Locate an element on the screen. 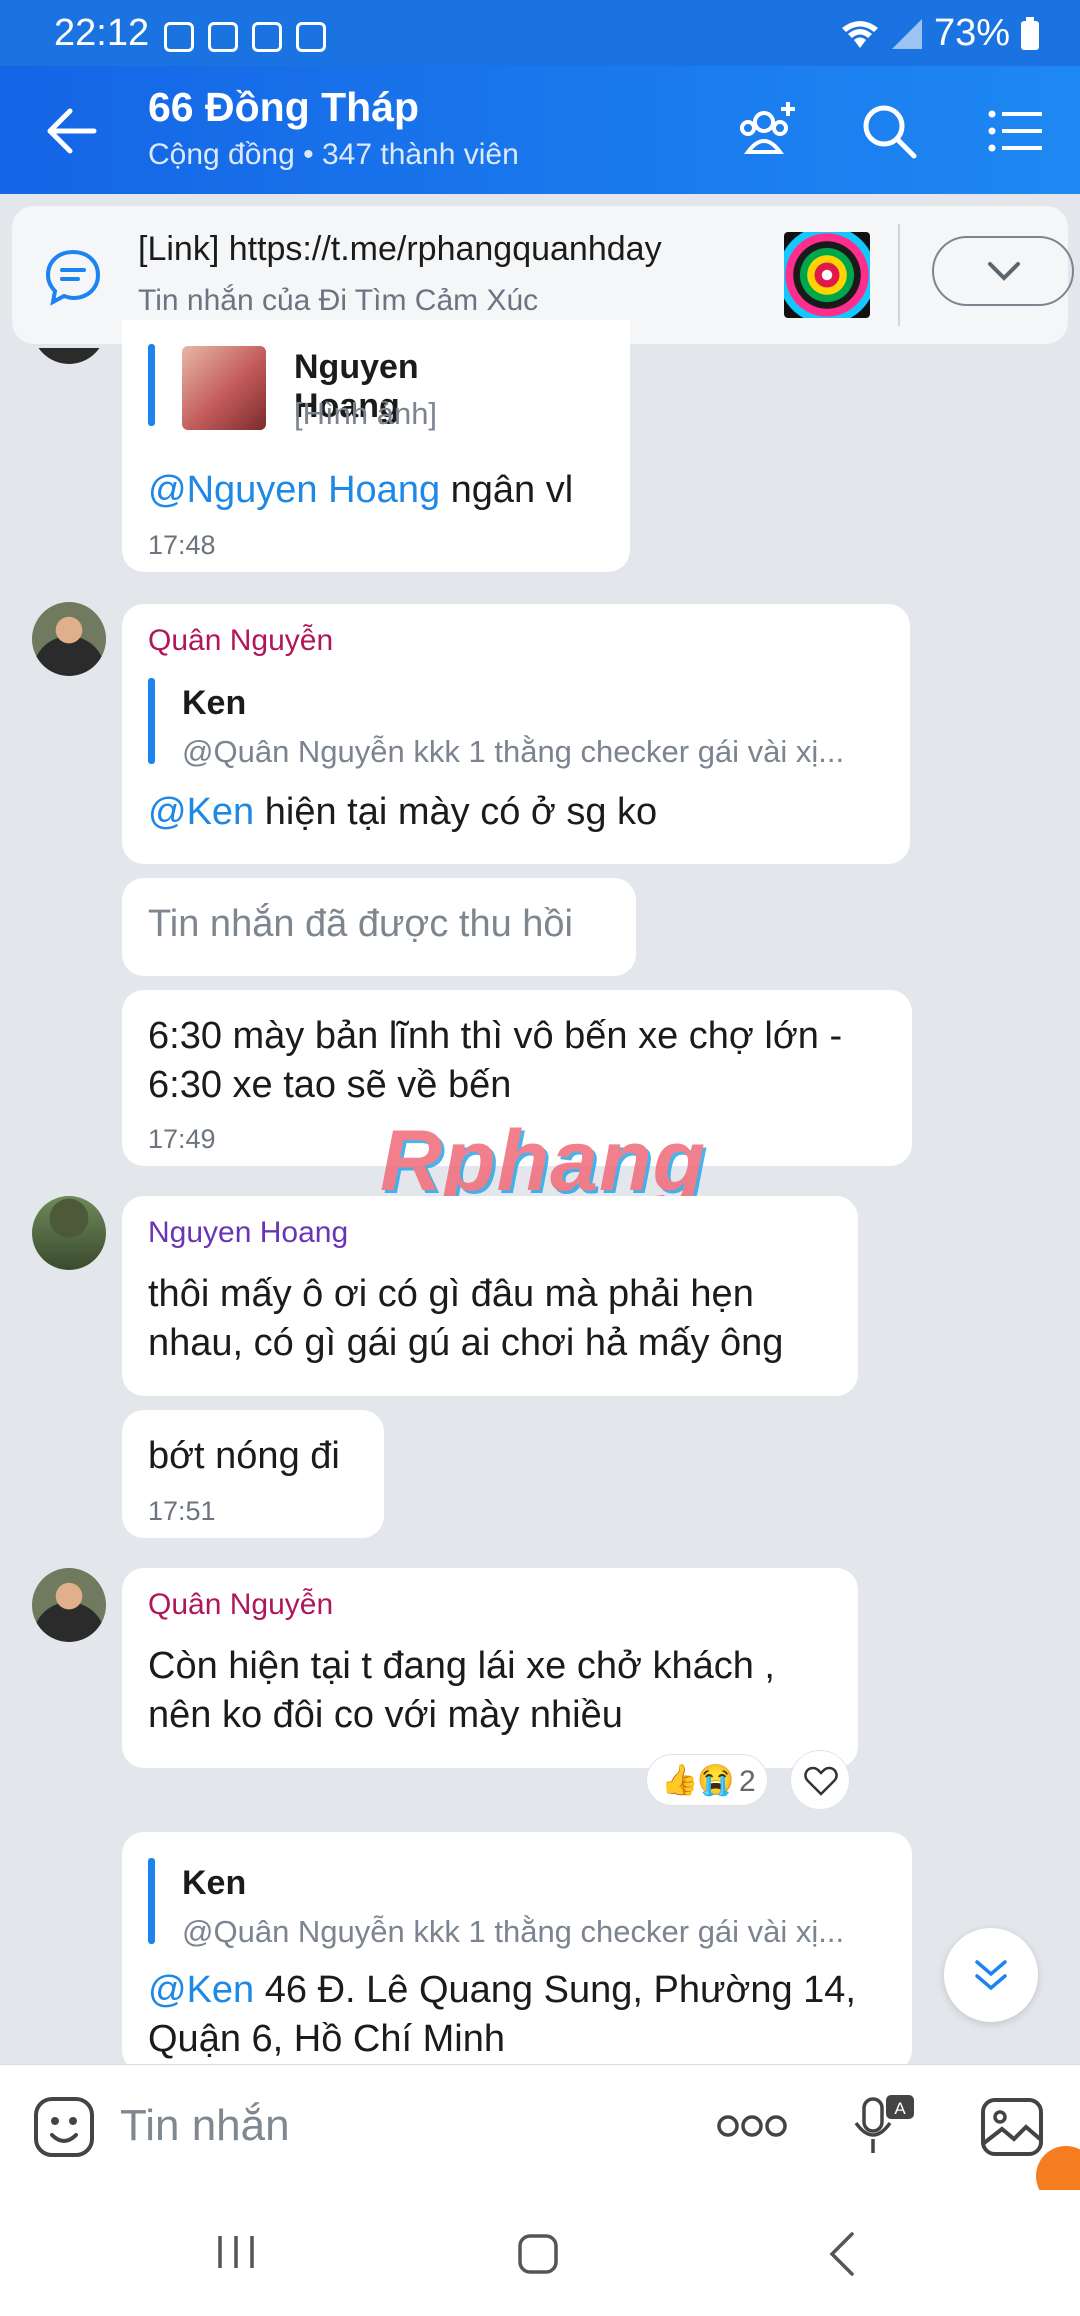  svg-text: A is located at coordinates (900, 2108).